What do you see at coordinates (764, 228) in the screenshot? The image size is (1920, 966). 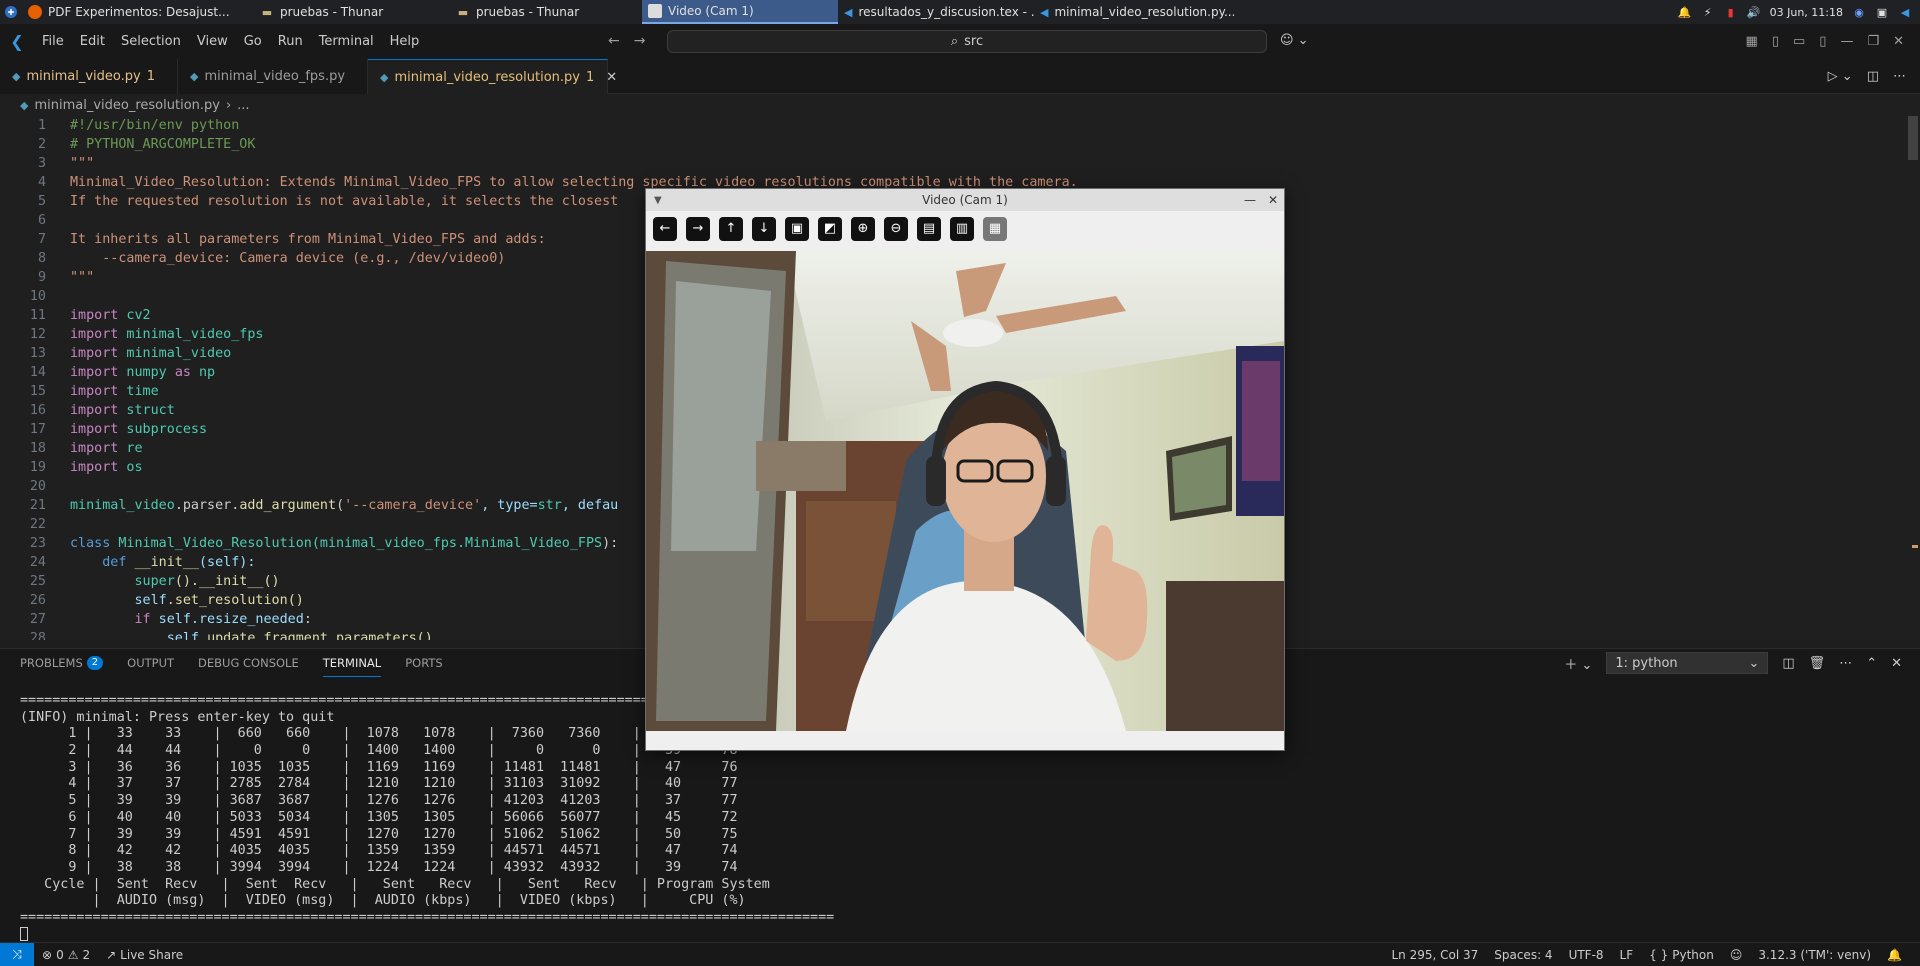 I see `arrow-down-icon: ↓` at bounding box center [764, 228].